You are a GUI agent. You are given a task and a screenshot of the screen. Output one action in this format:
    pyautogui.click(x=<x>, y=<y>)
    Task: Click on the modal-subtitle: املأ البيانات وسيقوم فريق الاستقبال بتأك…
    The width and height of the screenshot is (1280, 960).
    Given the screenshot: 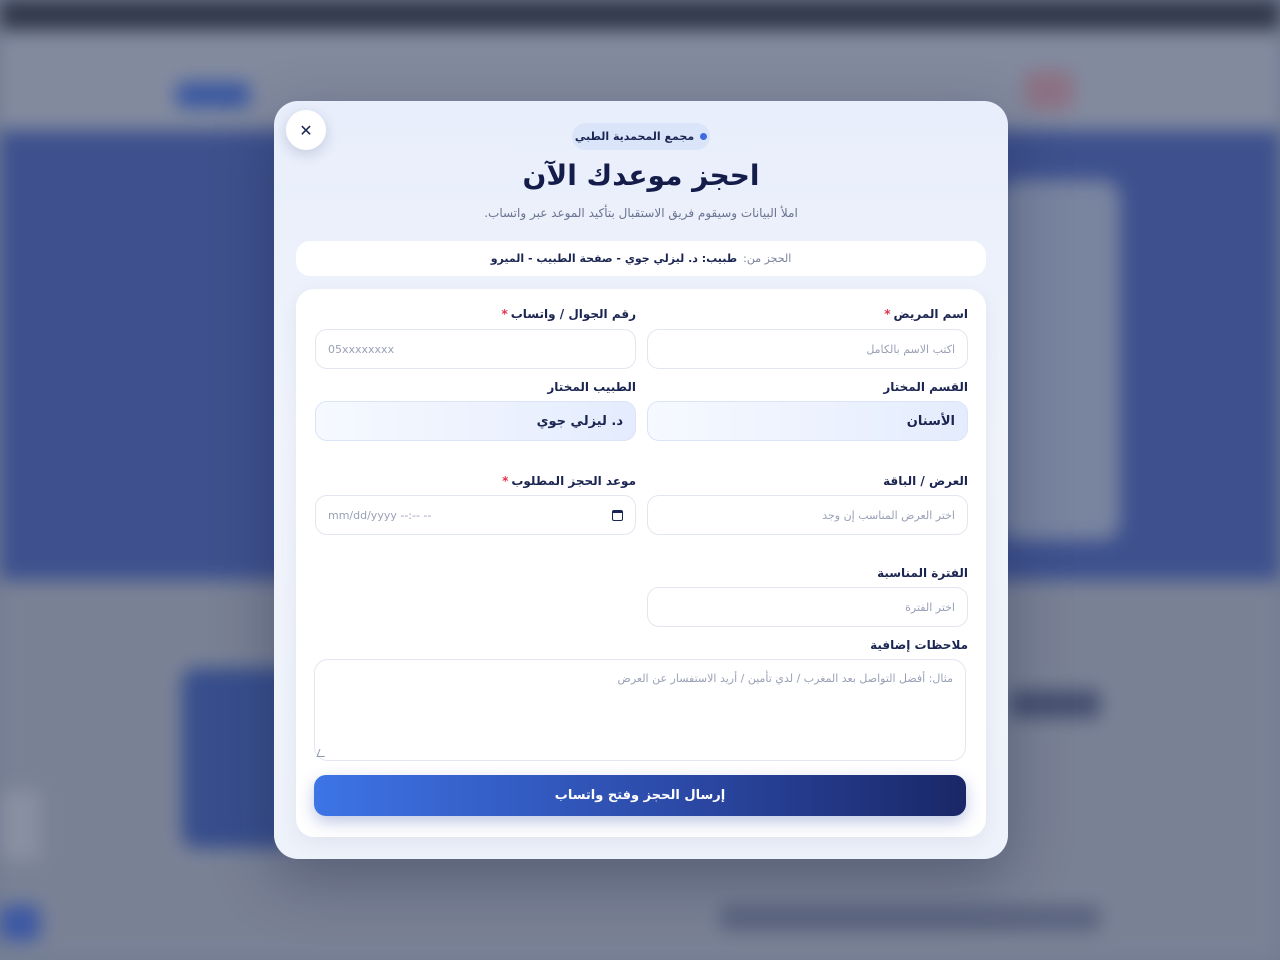 What is the action you would take?
    pyautogui.click(x=641, y=213)
    